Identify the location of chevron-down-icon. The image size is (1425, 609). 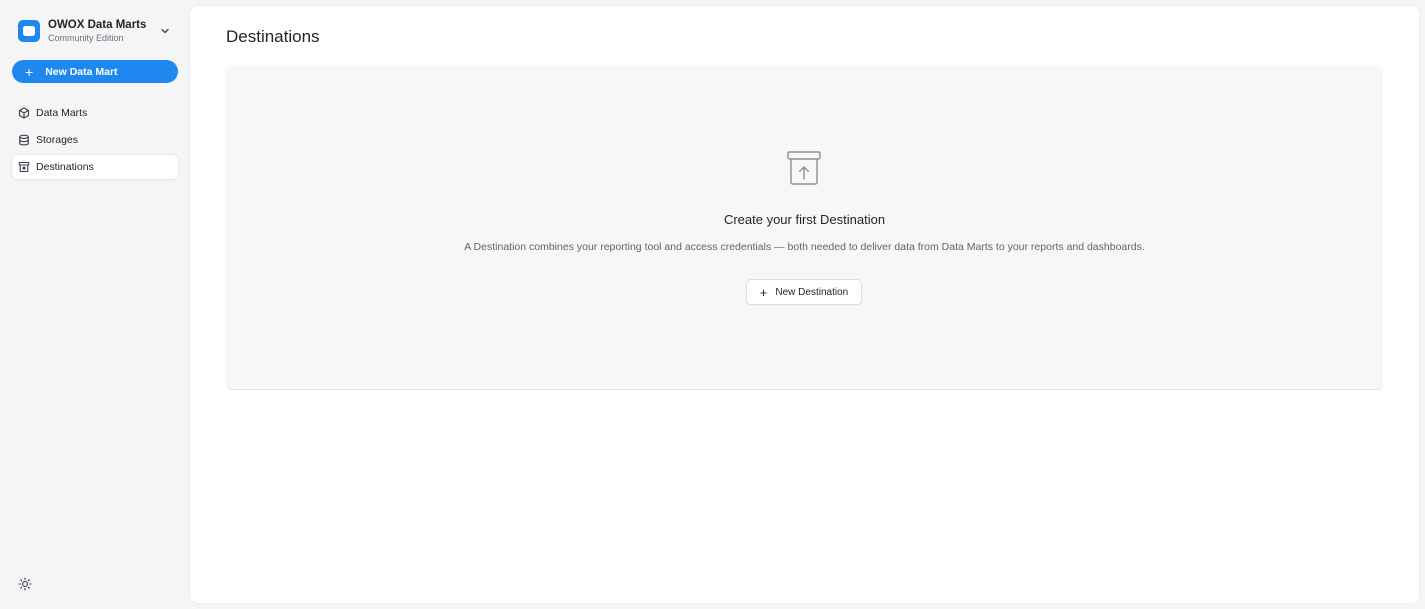
(165, 31).